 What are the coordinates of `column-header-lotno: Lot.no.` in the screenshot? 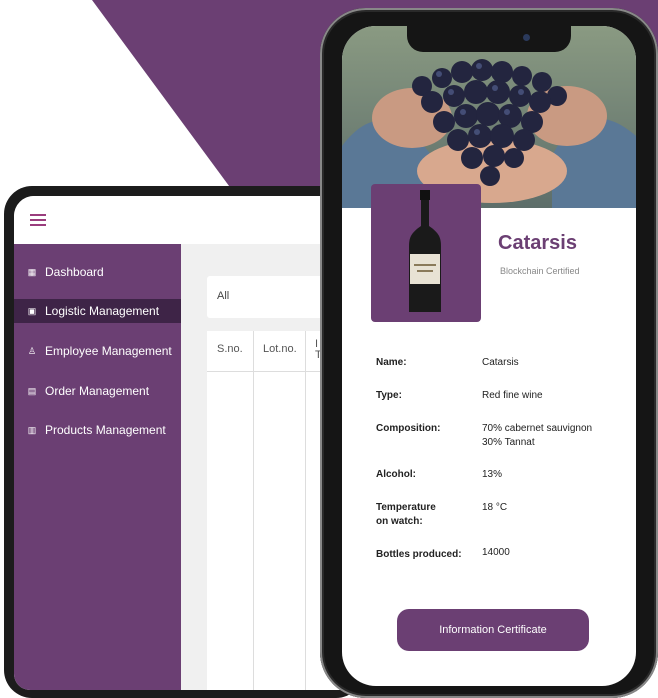 It's located at (279, 351).